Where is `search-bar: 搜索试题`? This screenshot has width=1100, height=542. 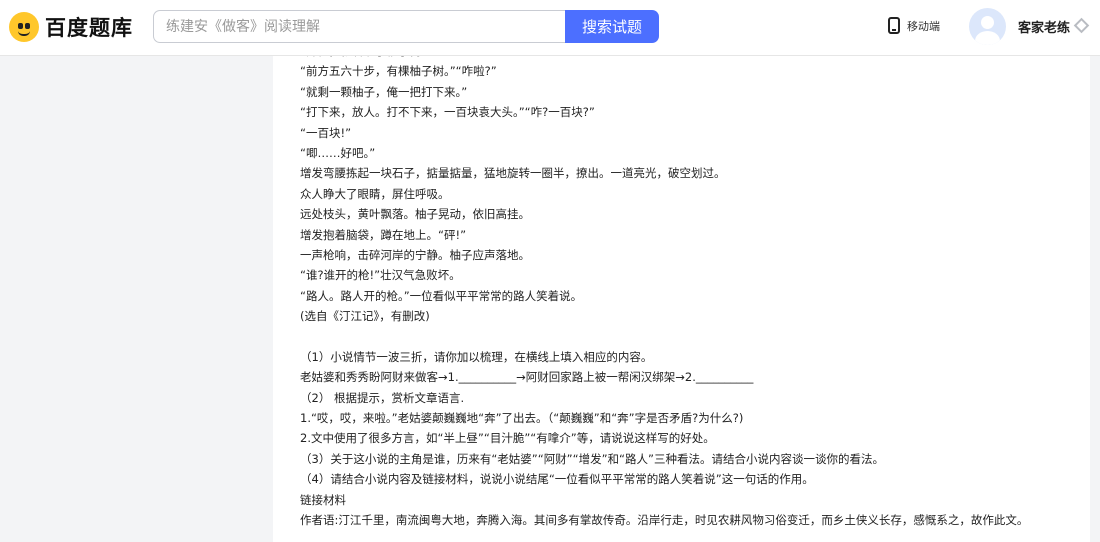 search-bar: 搜索试题 is located at coordinates (406, 26).